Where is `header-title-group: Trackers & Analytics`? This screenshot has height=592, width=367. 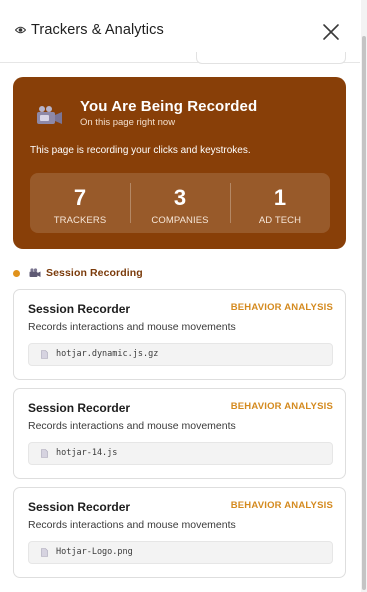
header-title-group: Trackers & Analytics is located at coordinates (89, 30).